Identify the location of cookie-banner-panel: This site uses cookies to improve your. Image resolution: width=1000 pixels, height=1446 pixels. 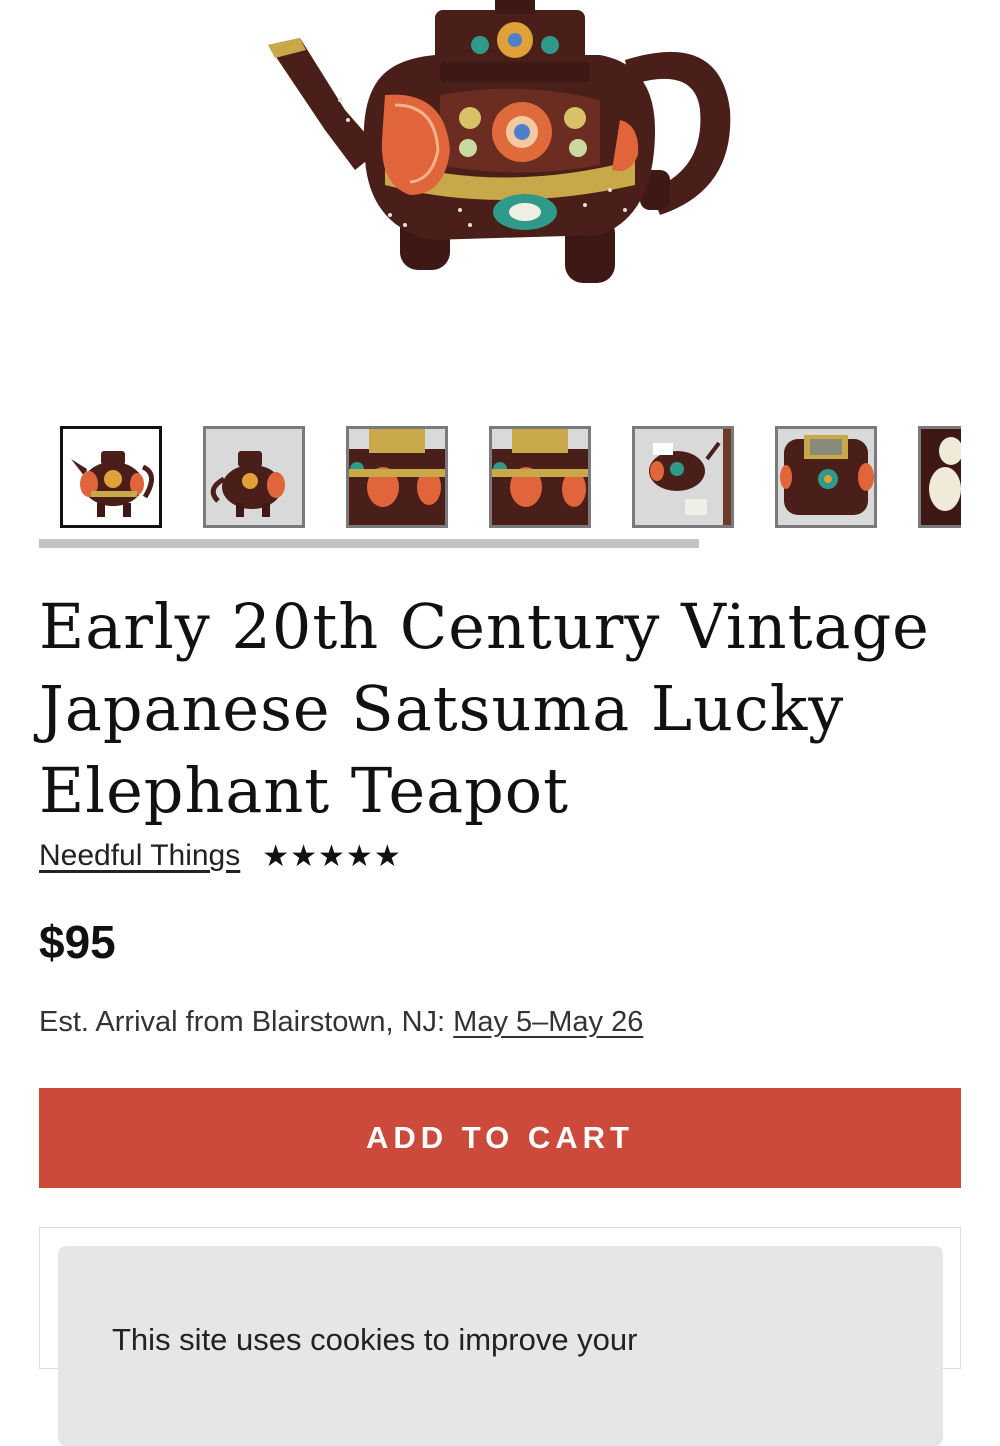
(500, 1346).